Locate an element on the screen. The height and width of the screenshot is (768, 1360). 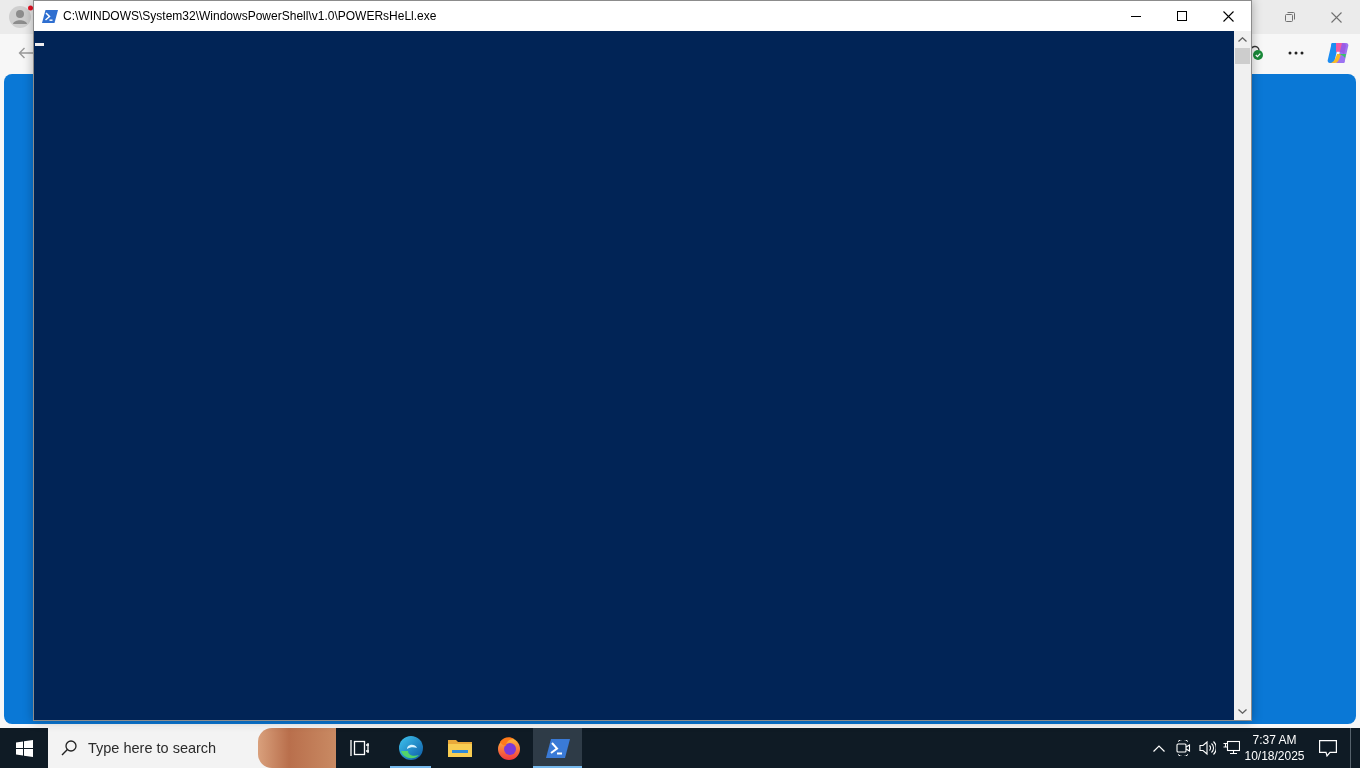
flame-globe-icon is located at coordinates (508, 748).